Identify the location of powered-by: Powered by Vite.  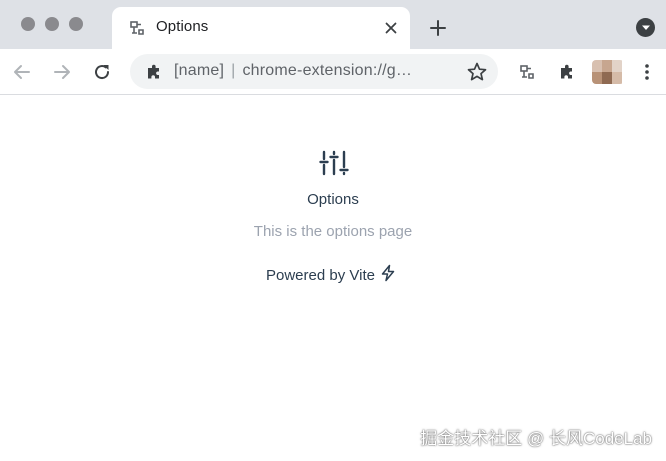
(331, 275).